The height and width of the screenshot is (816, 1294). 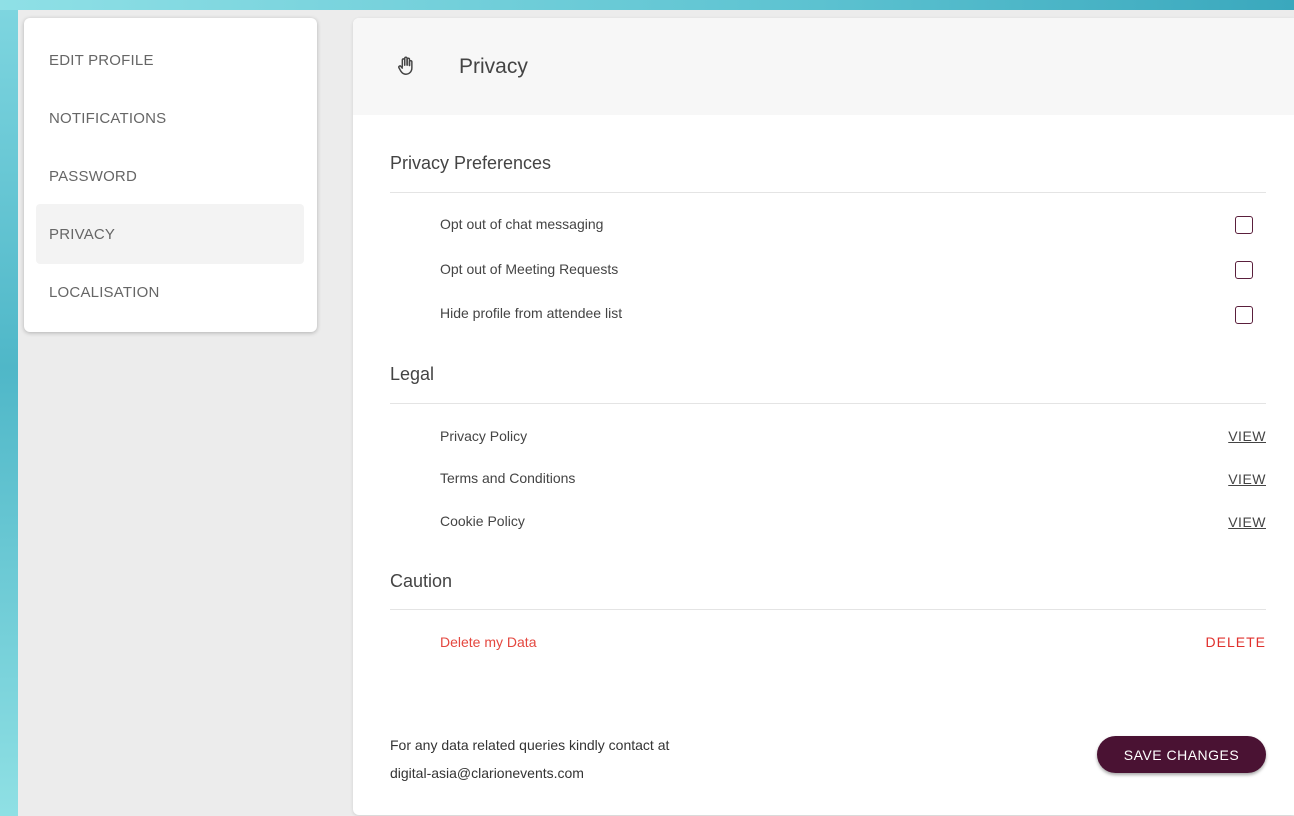 I want to click on terms-conditions-label: Terms and Conditions, so click(x=508, y=478).